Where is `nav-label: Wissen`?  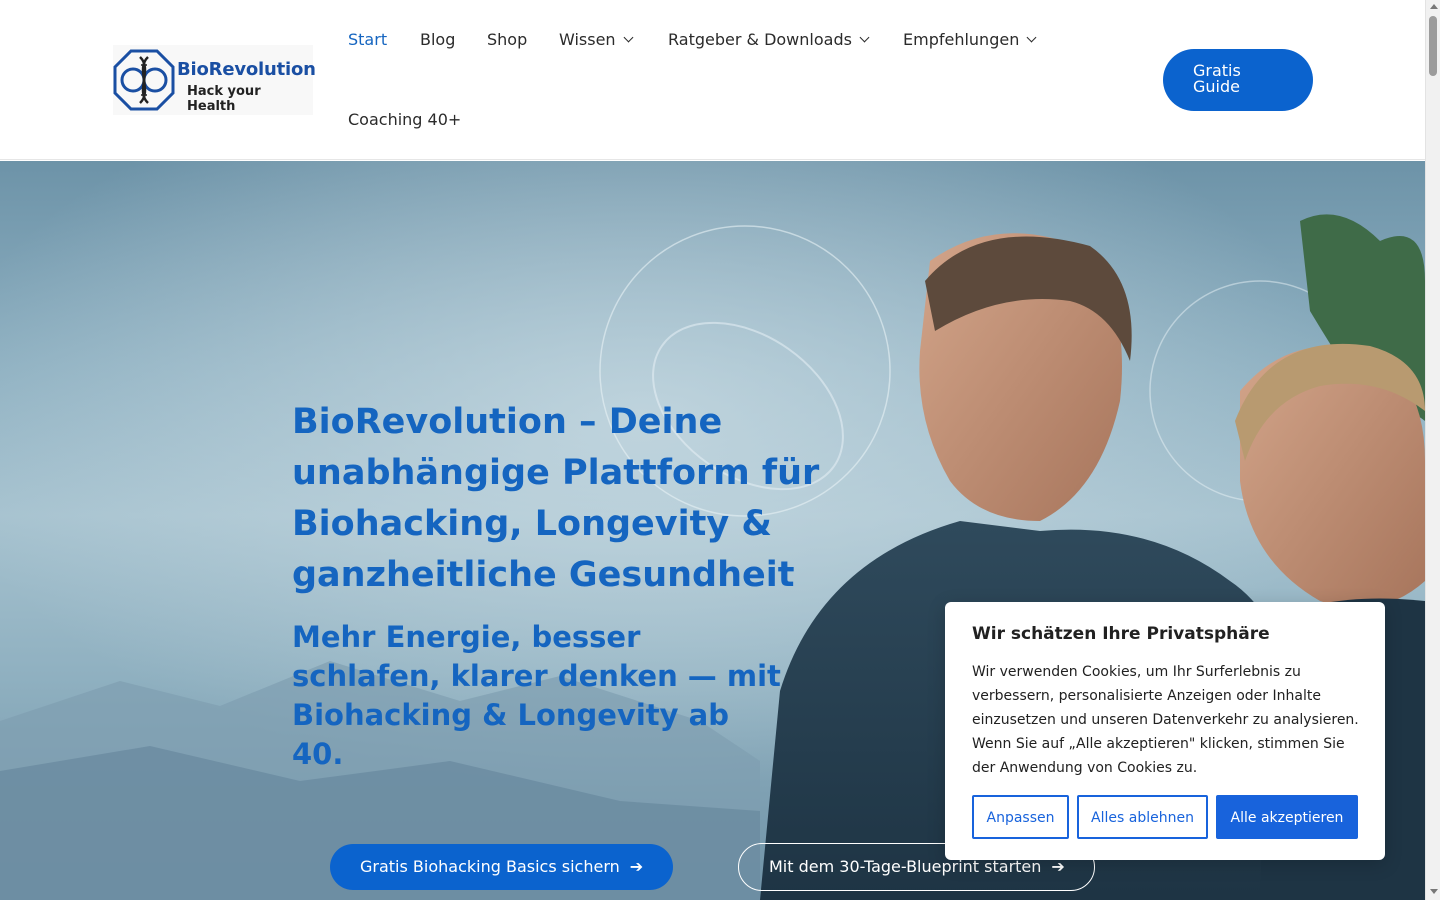 nav-label: Wissen is located at coordinates (587, 39).